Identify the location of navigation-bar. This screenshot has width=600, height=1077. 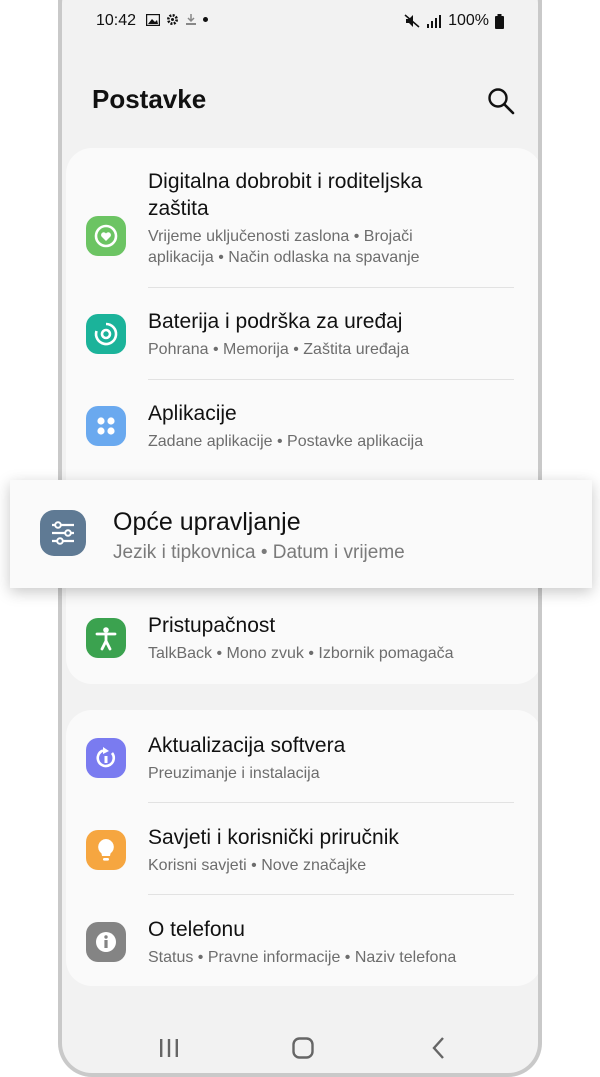
(300, 1048).